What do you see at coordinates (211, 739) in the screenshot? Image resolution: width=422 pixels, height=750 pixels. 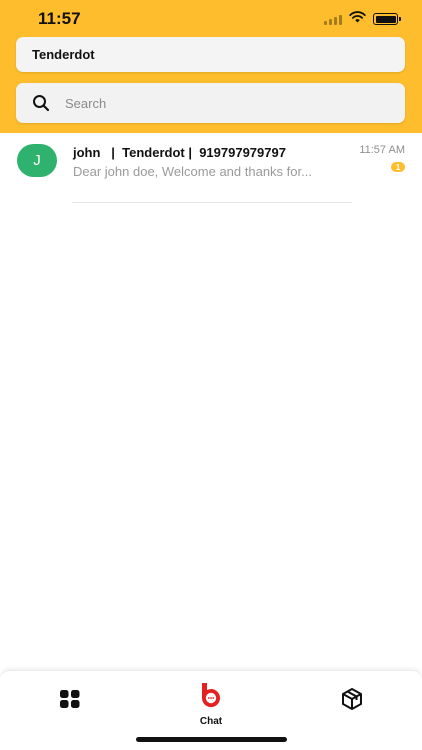 I see `home-indicator` at bounding box center [211, 739].